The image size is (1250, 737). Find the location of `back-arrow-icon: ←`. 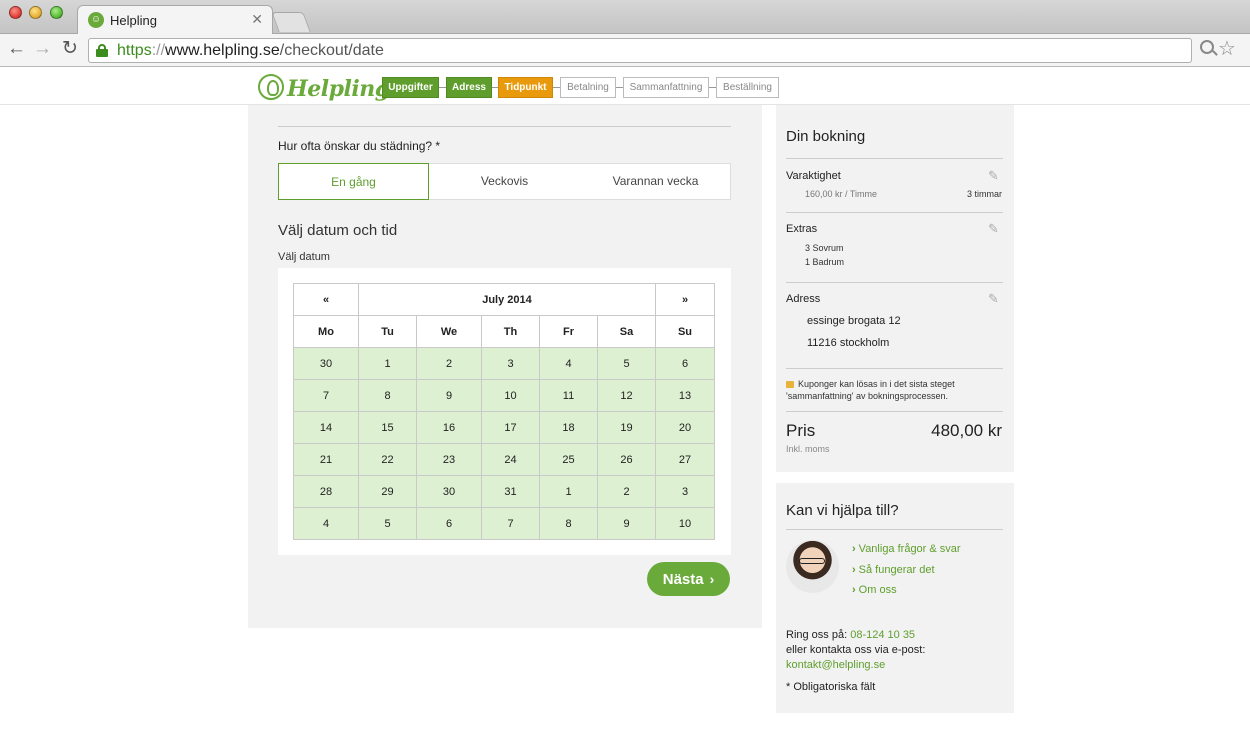

back-arrow-icon: ← is located at coordinates (16, 49).